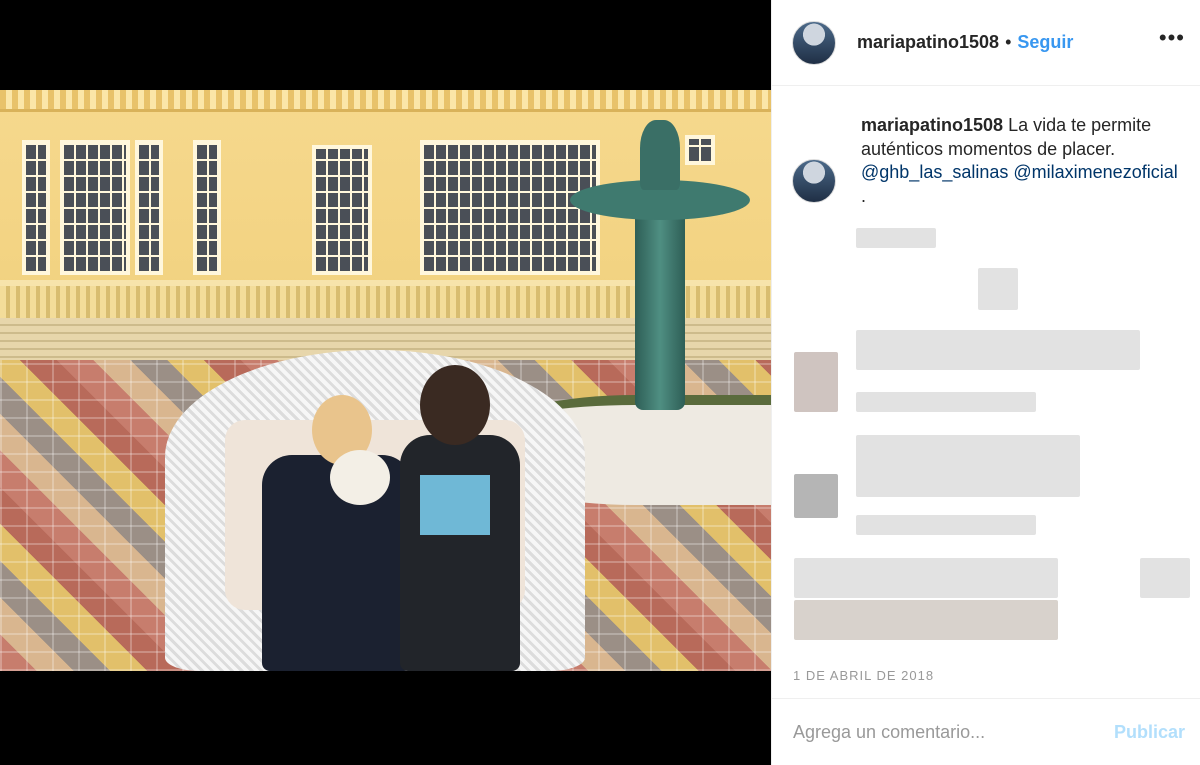 This screenshot has height=765, width=1200. I want to click on photo-person-right, so click(460, 518).